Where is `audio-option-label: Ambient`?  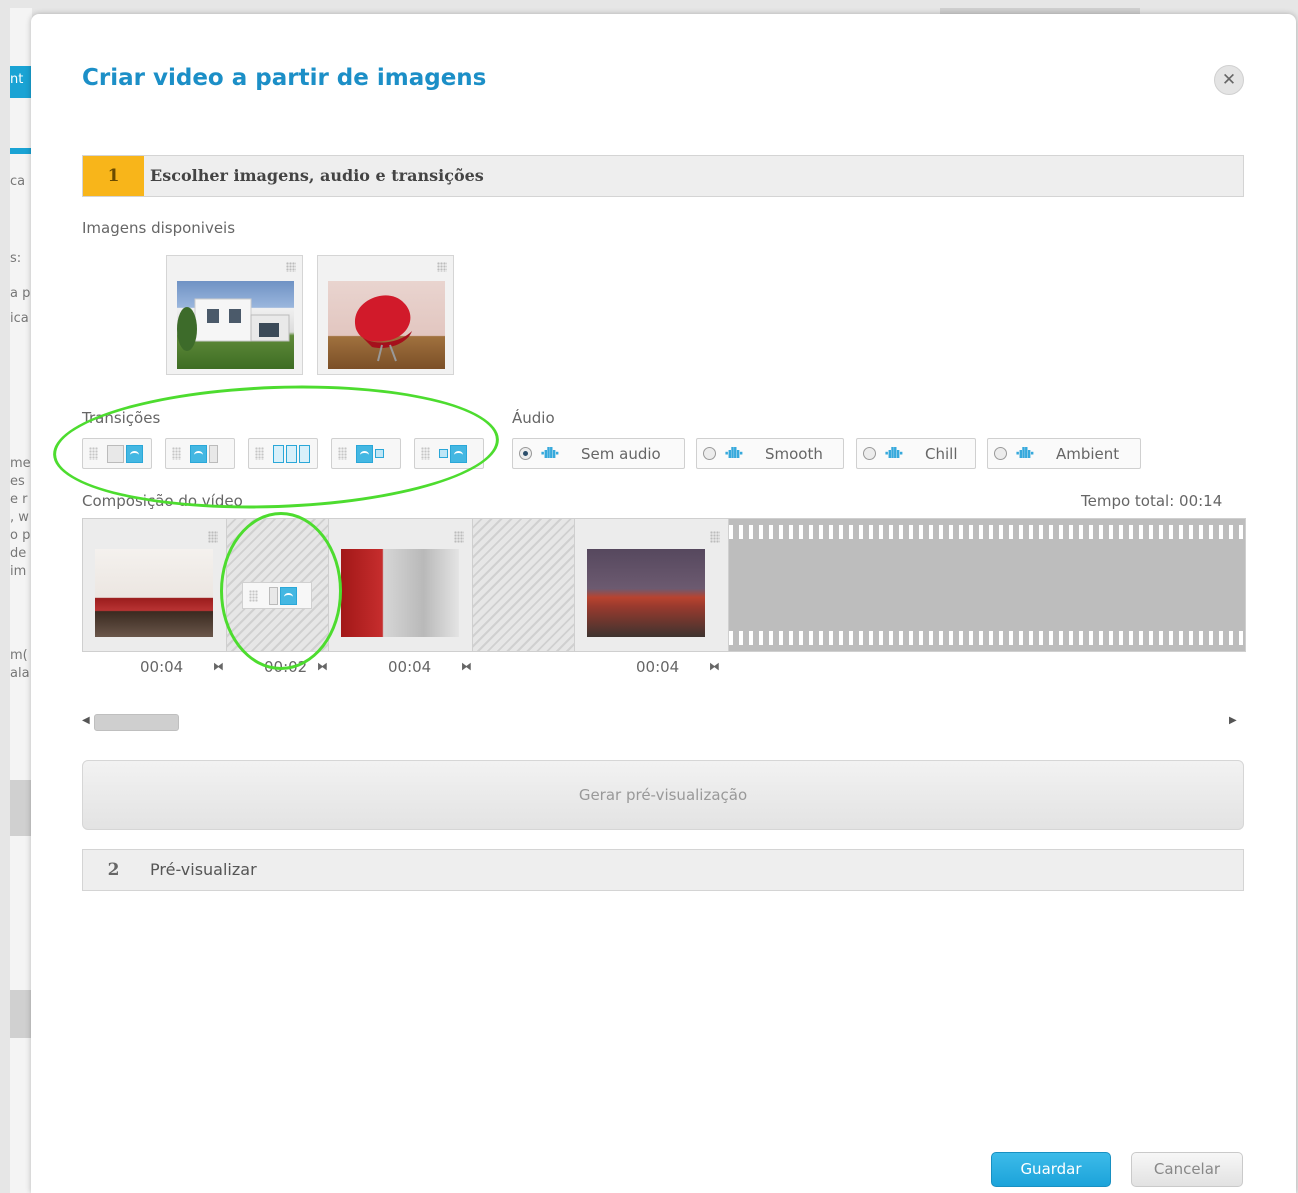
audio-option-label: Ambient is located at coordinates (1088, 453).